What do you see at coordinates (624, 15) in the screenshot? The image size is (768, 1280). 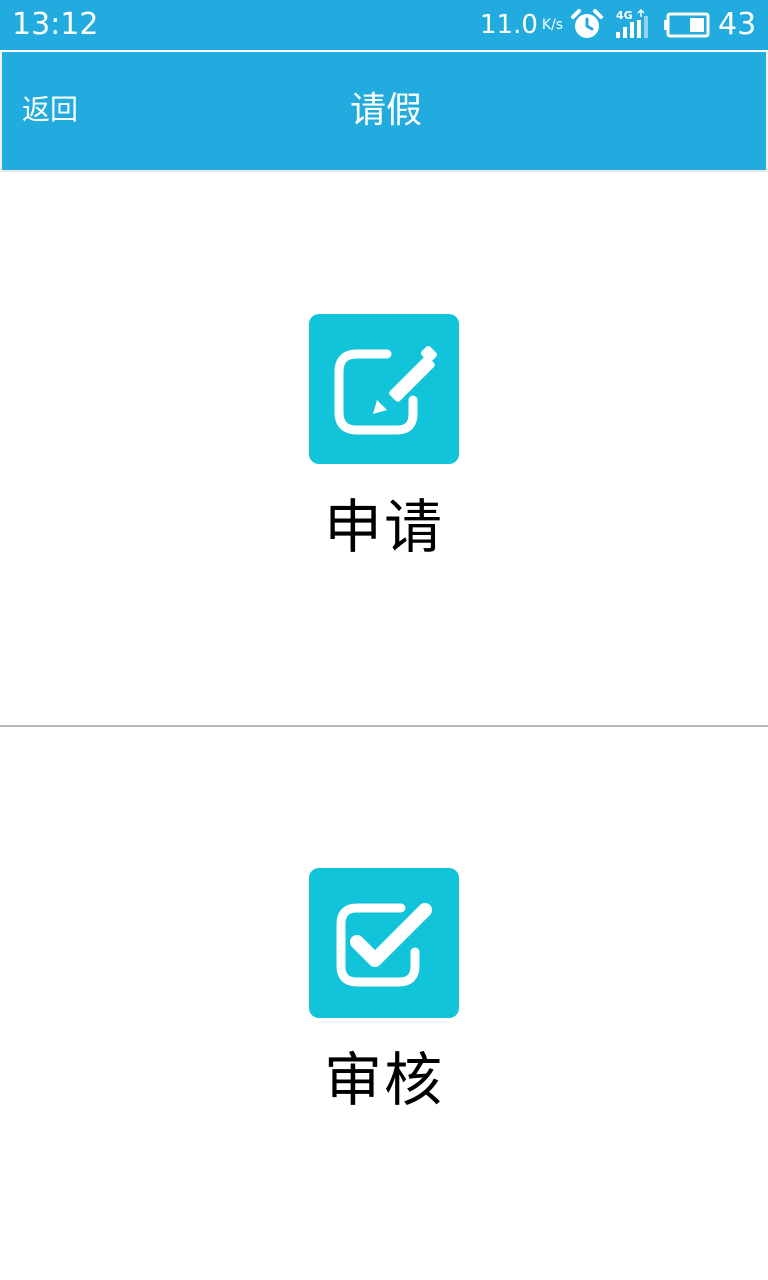 I see `network-type-label: 4G` at bounding box center [624, 15].